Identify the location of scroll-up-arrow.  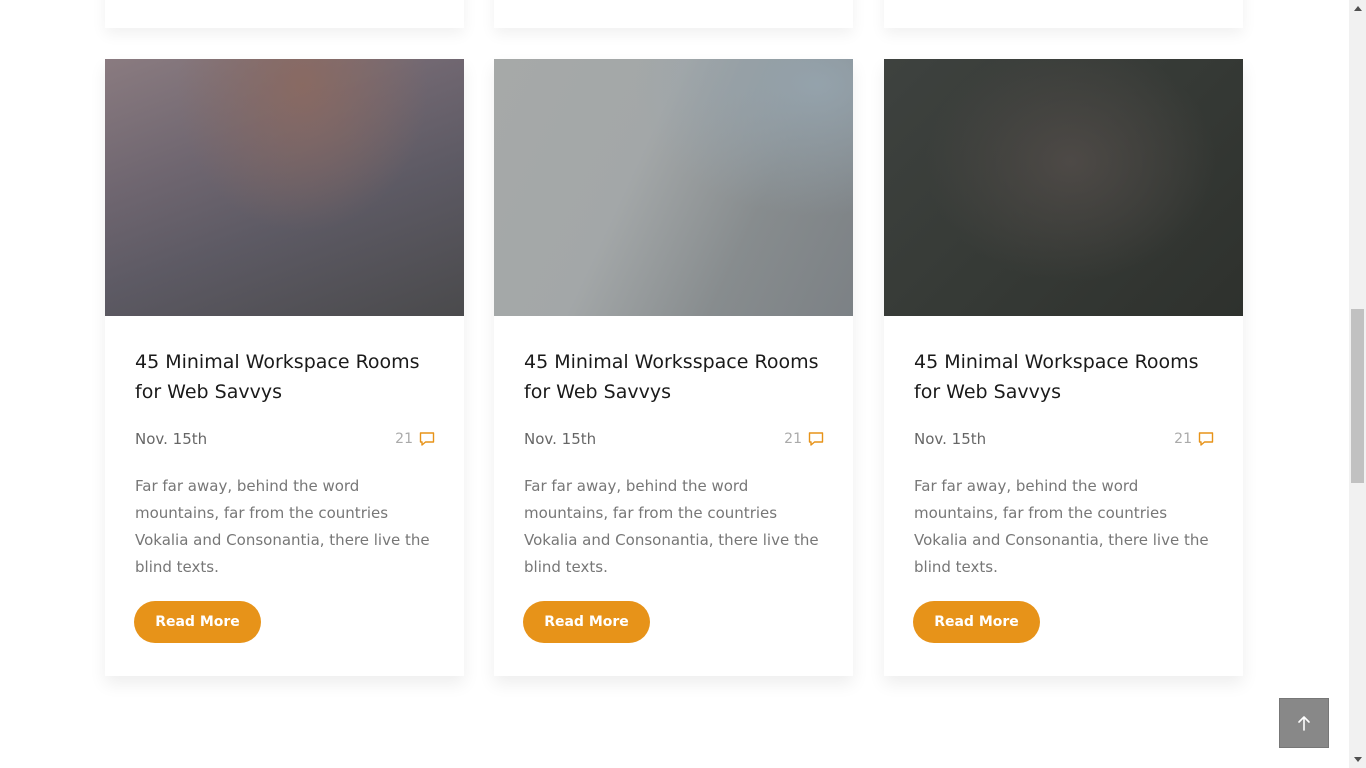
(1357, 8).